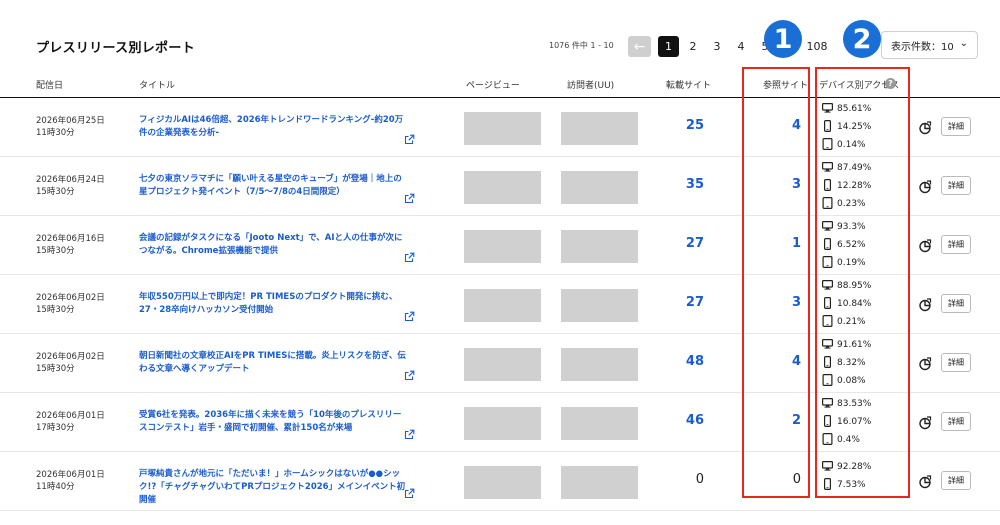  Describe the element at coordinates (668, 46) in the screenshot. I see `pager-page-1: 1` at that location.